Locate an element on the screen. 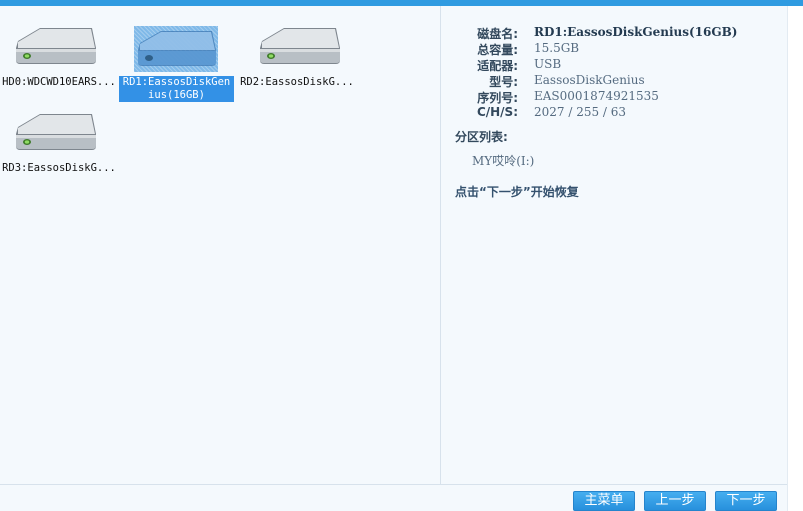  right-edge-strip is located at coordinates (795, 258).